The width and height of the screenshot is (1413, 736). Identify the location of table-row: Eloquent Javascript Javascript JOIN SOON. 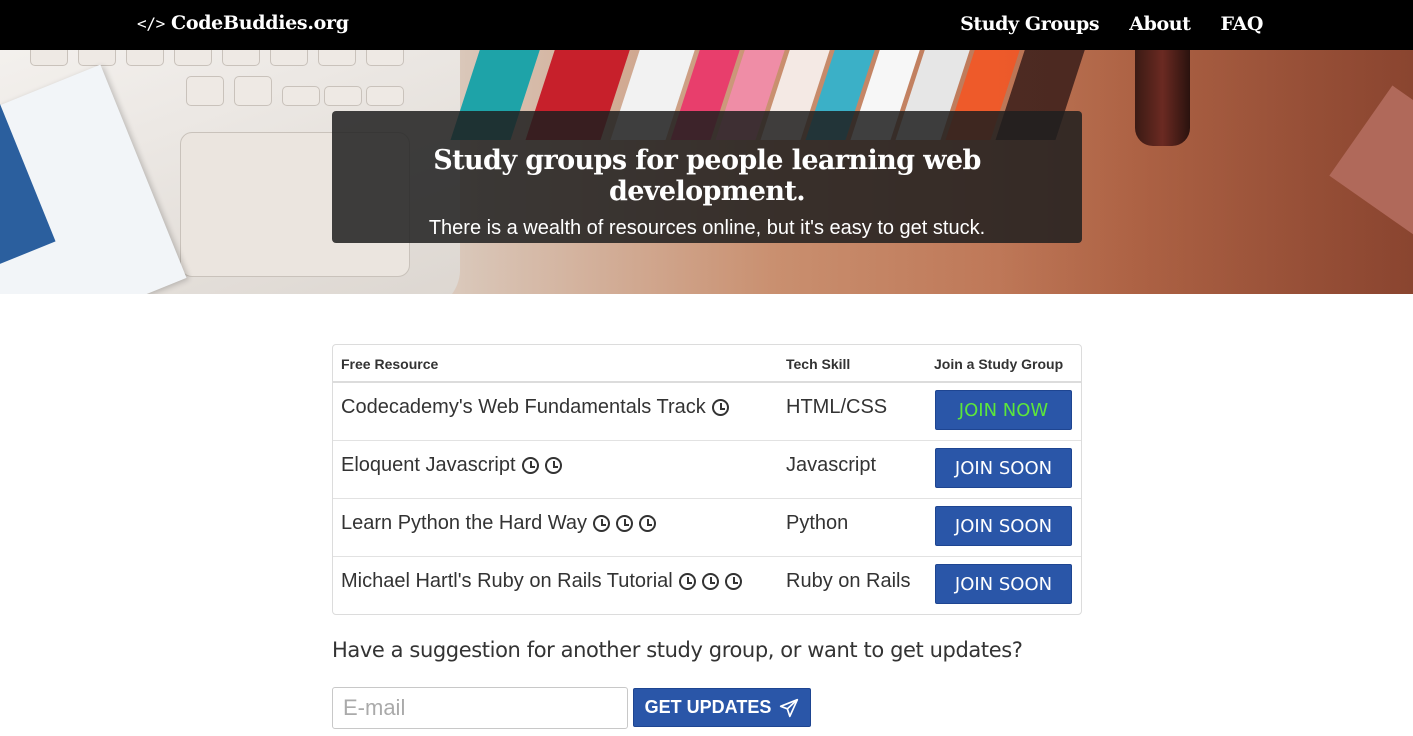
(707, 470).